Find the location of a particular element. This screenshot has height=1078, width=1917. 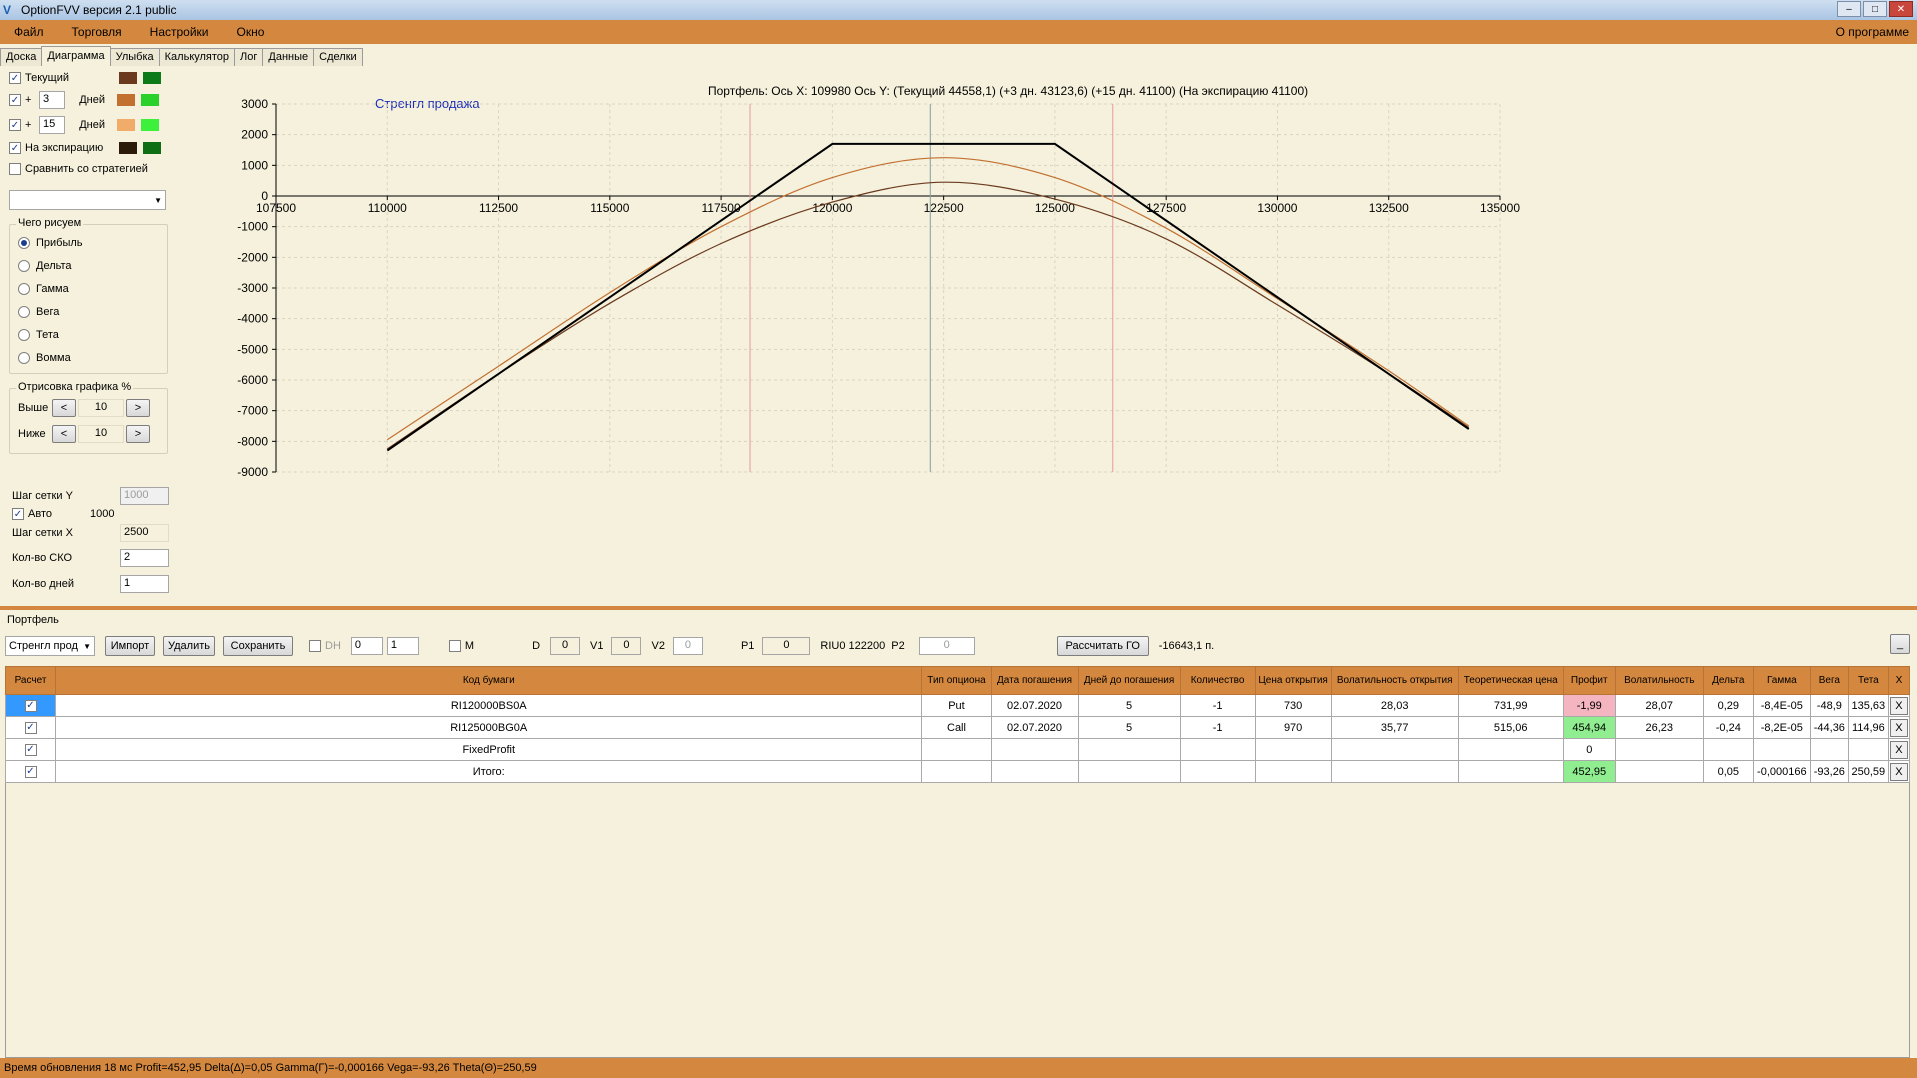

spin1-input: 0 is located at coordinates (366, 646).